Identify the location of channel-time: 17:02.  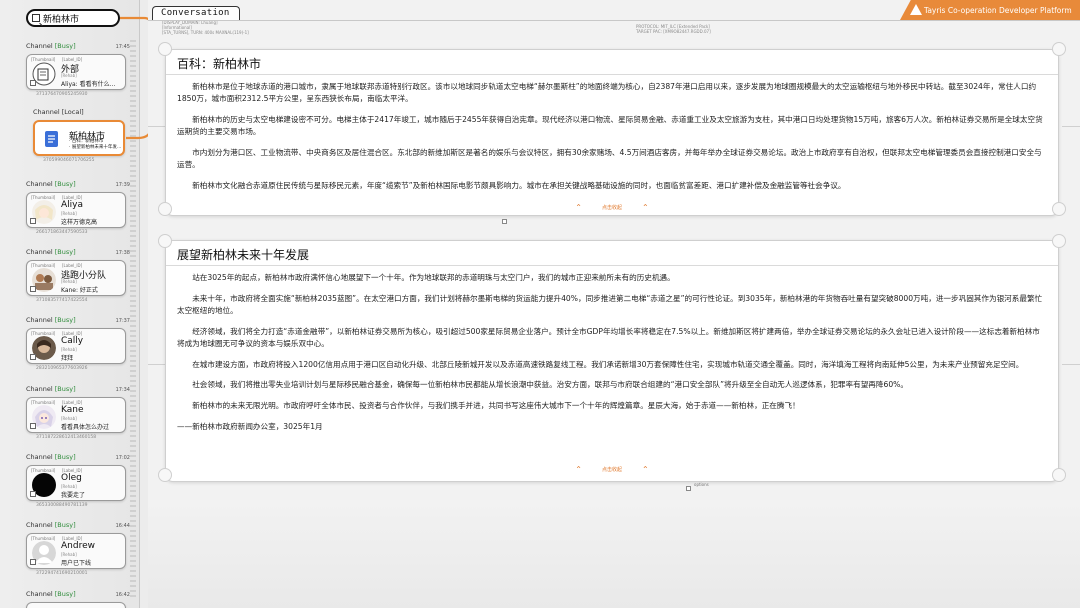
(122, 458).